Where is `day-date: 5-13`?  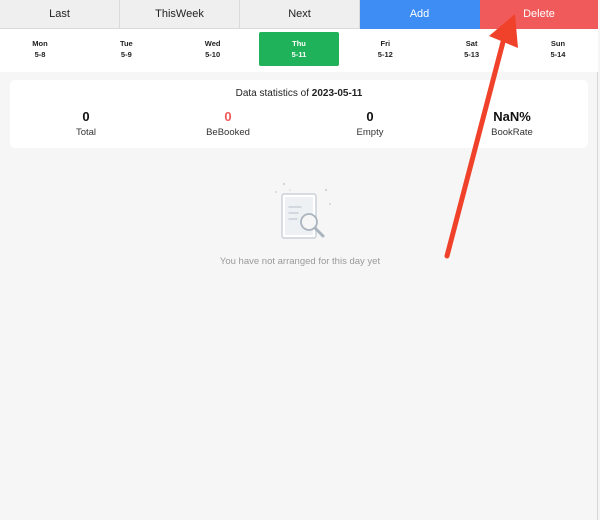 day-date: 5-13 is located at coordinates (472, 54).